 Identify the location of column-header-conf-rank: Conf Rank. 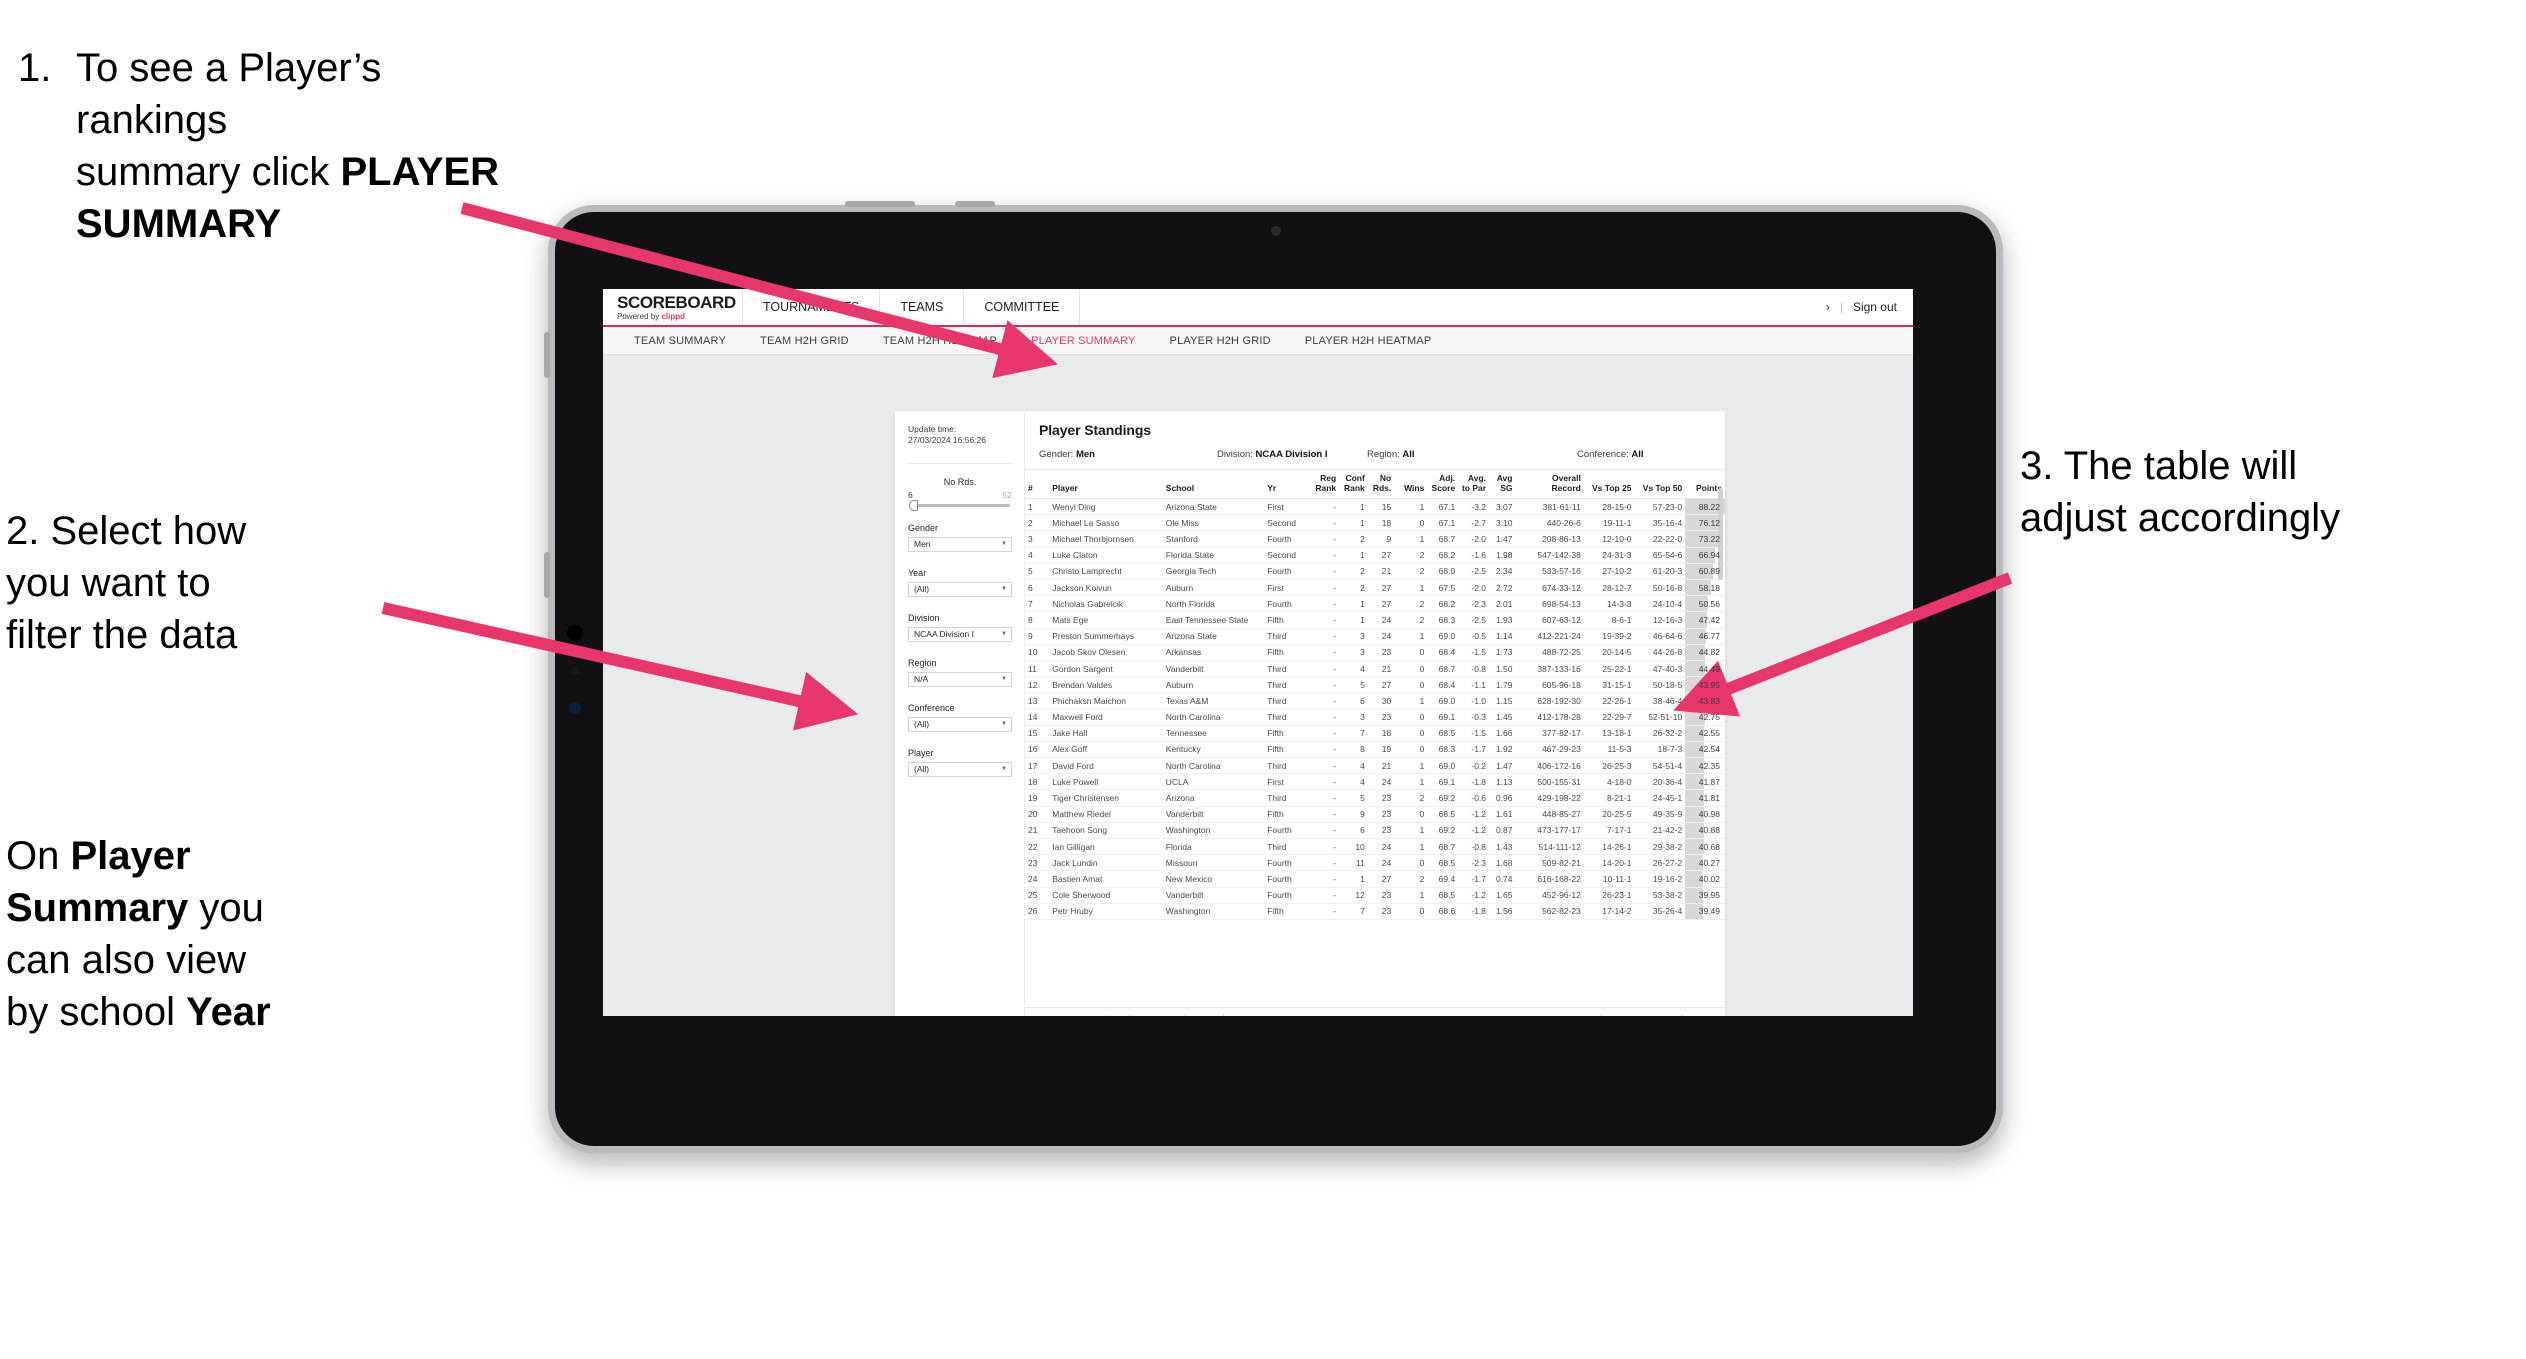
(1353, 485).